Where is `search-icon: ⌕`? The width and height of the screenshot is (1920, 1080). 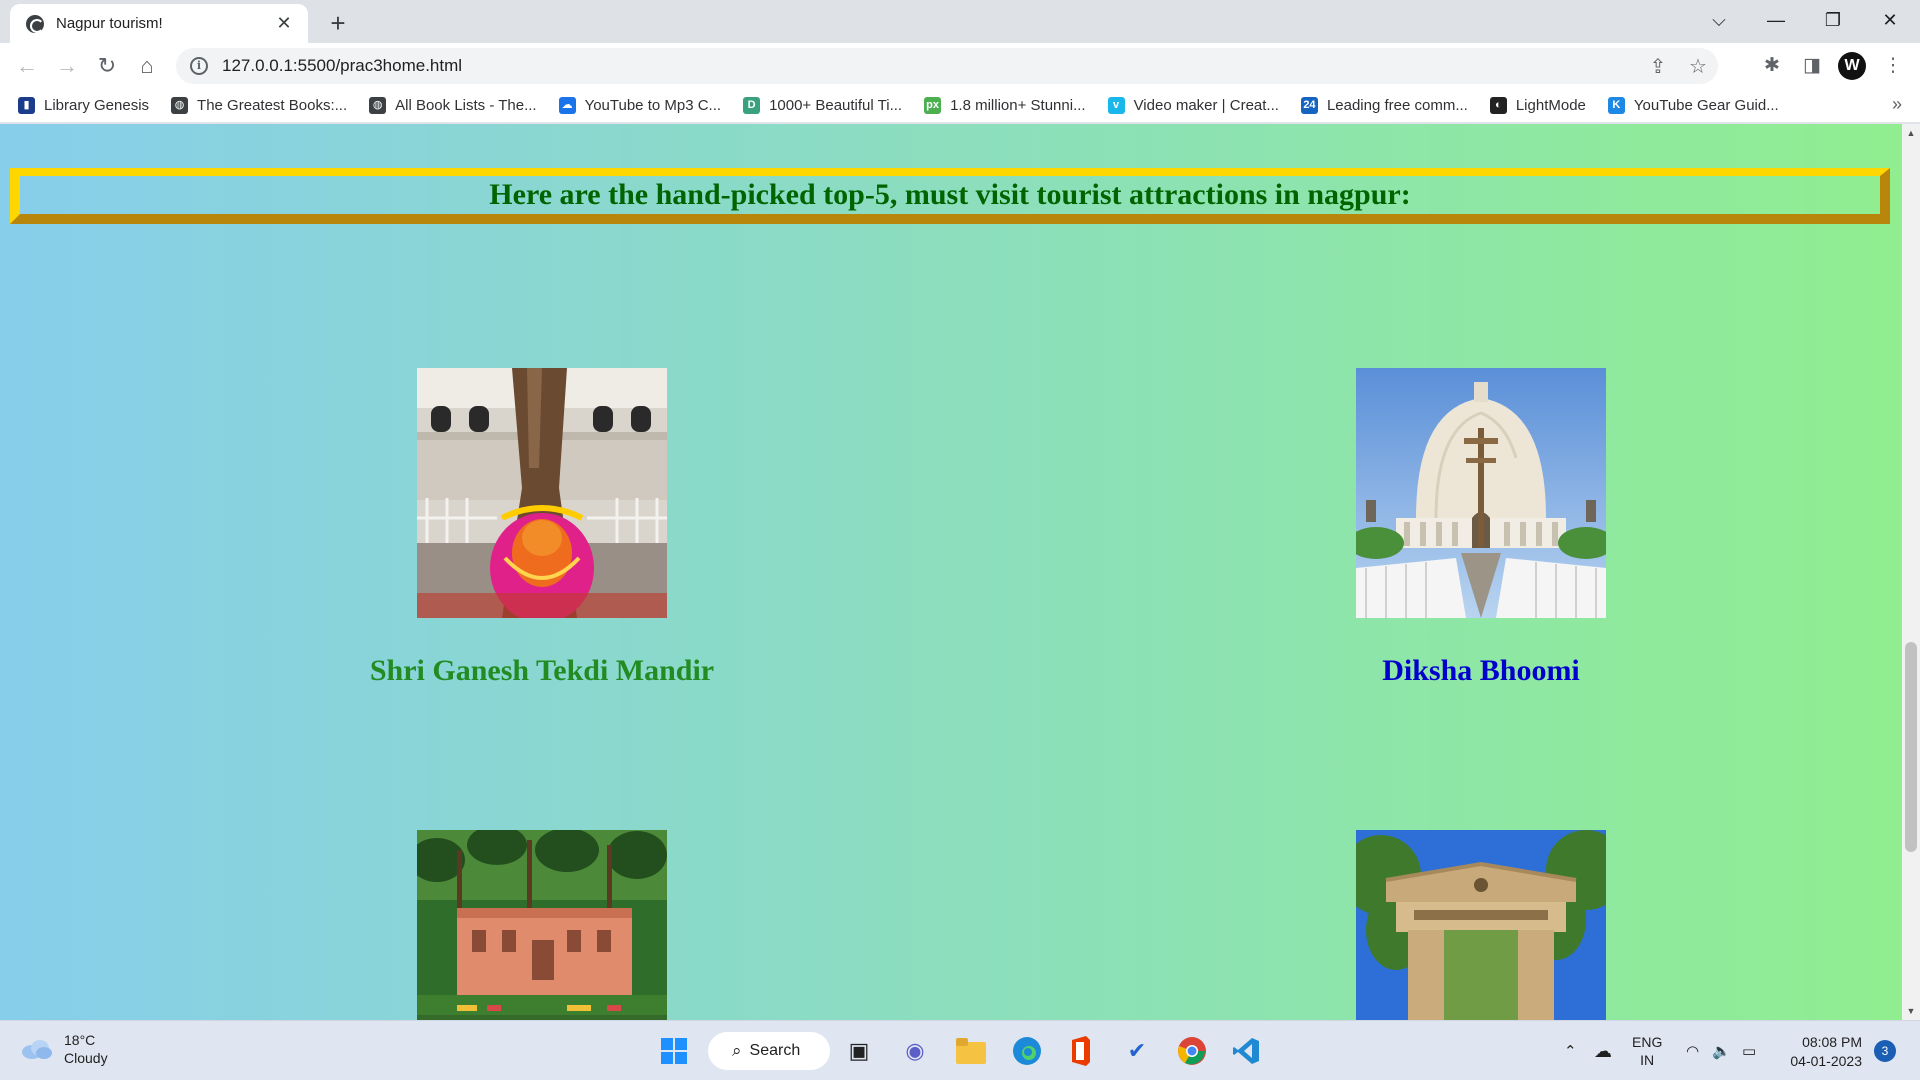 search-icon: ⌕ is located at coordinates (737, 1050).